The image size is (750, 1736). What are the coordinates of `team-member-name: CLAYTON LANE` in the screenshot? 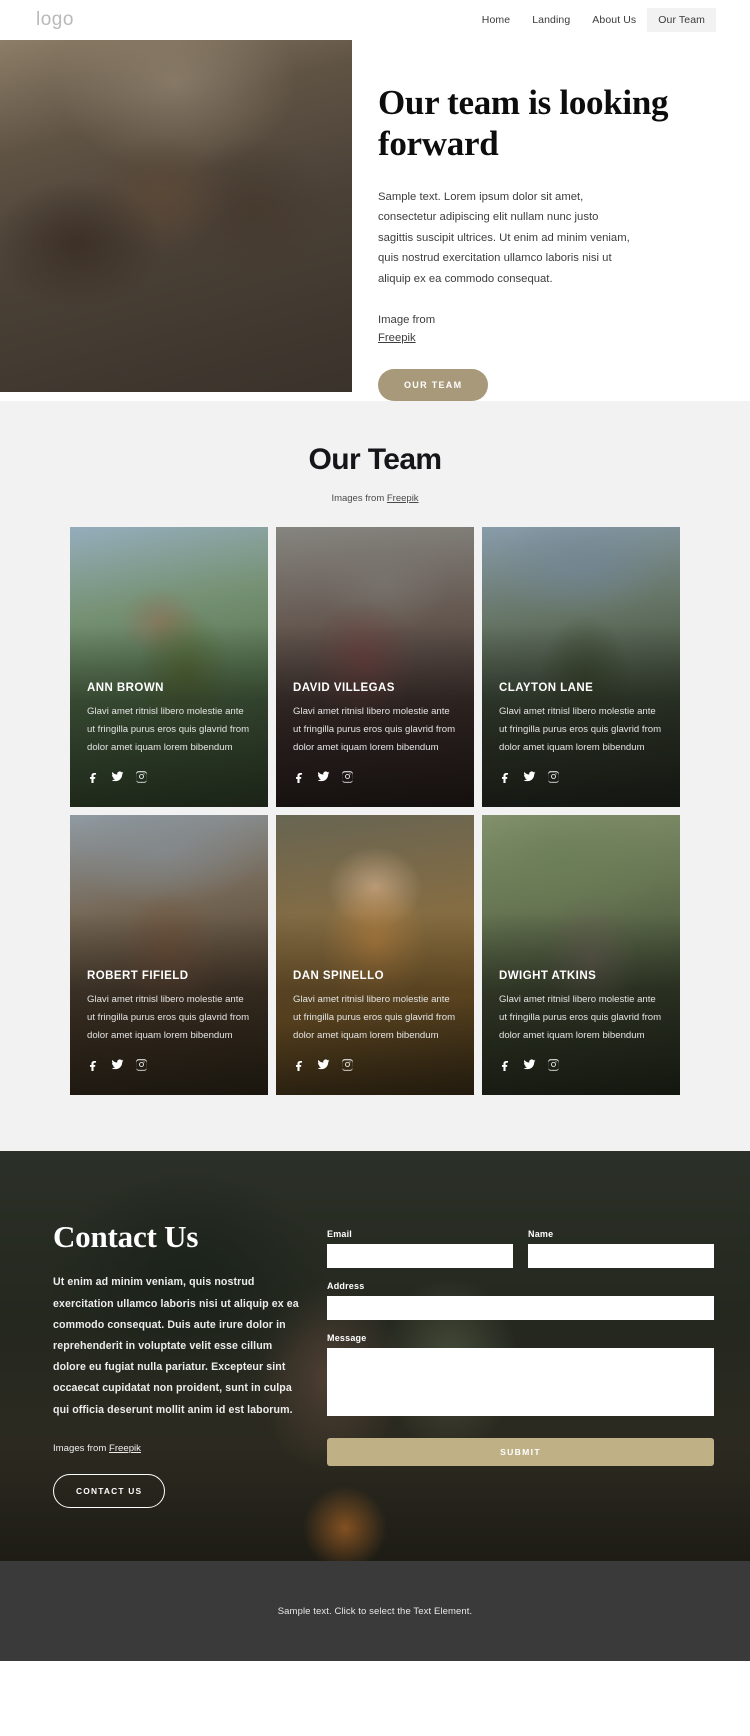 It's located at (546, 688).